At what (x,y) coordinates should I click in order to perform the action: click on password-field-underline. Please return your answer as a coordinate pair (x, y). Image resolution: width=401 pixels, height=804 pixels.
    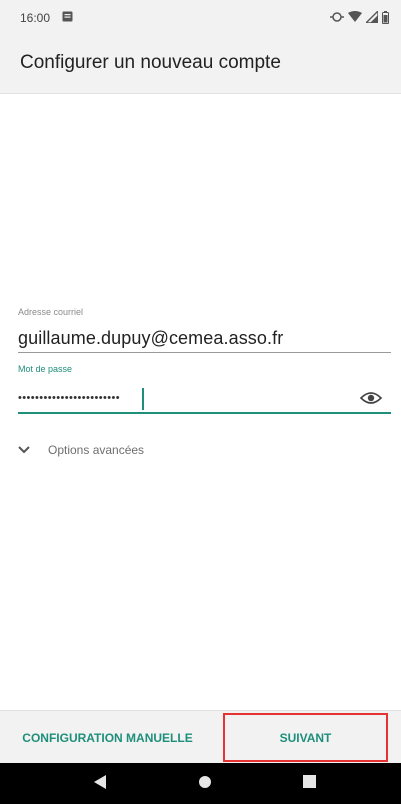
    Looking at the image, I should click on (204, 413).